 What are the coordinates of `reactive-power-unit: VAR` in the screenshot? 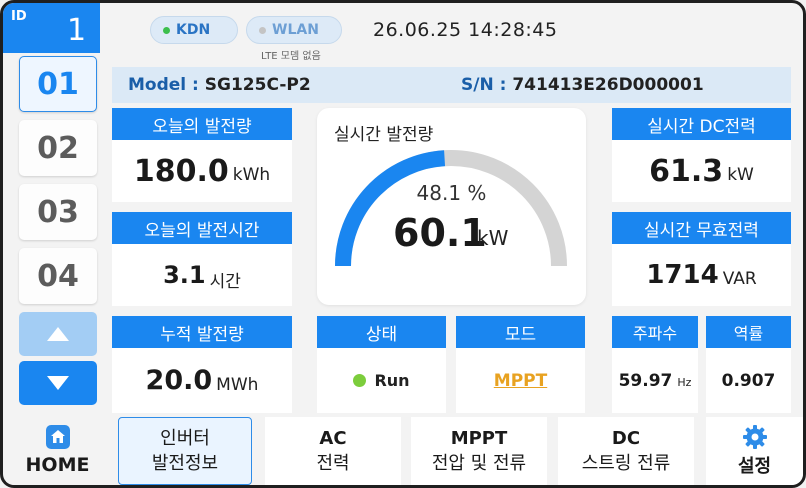 It's located at (739, 279).